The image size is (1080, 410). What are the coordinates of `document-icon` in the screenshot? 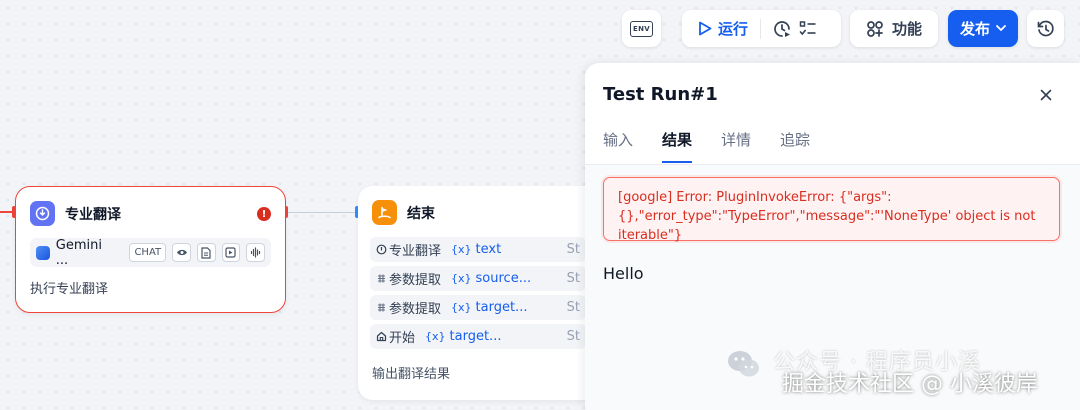 It's located at (206, 252).